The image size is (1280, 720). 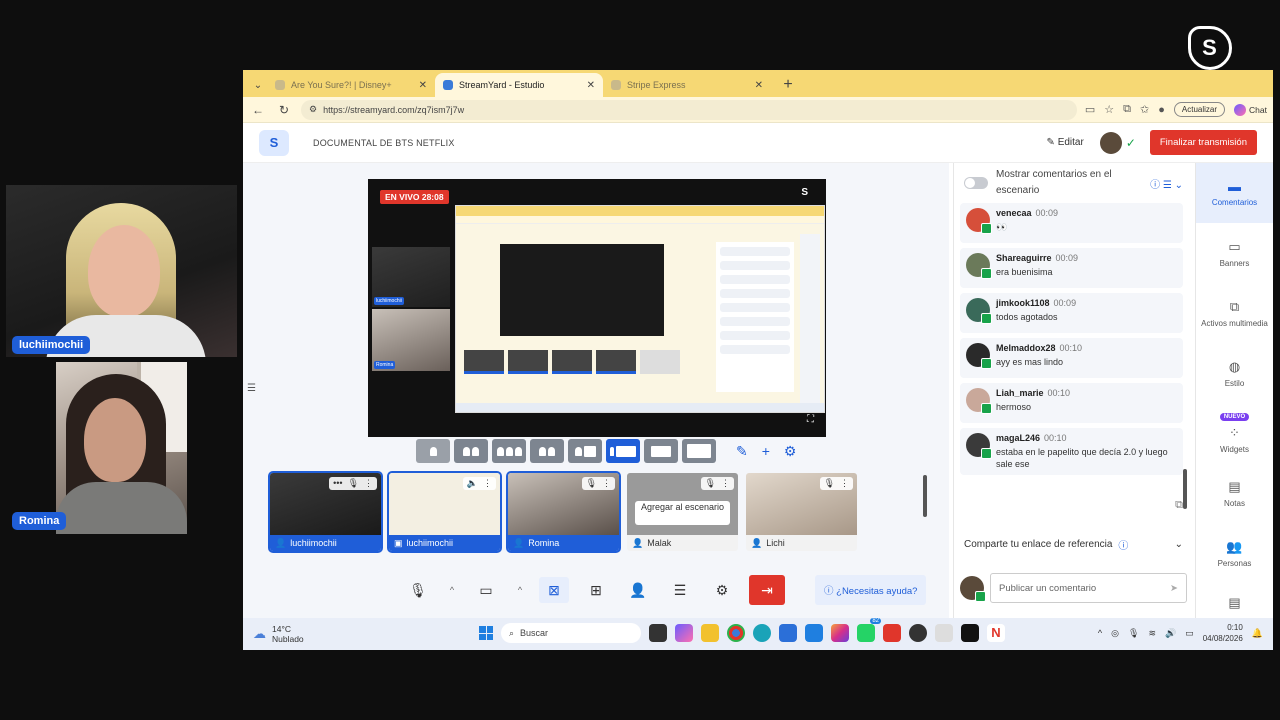 What do you see at coordinates (1174, 588) in the screenshot?
I see `send-icon: ➤` at bounding box center [1174, 588].